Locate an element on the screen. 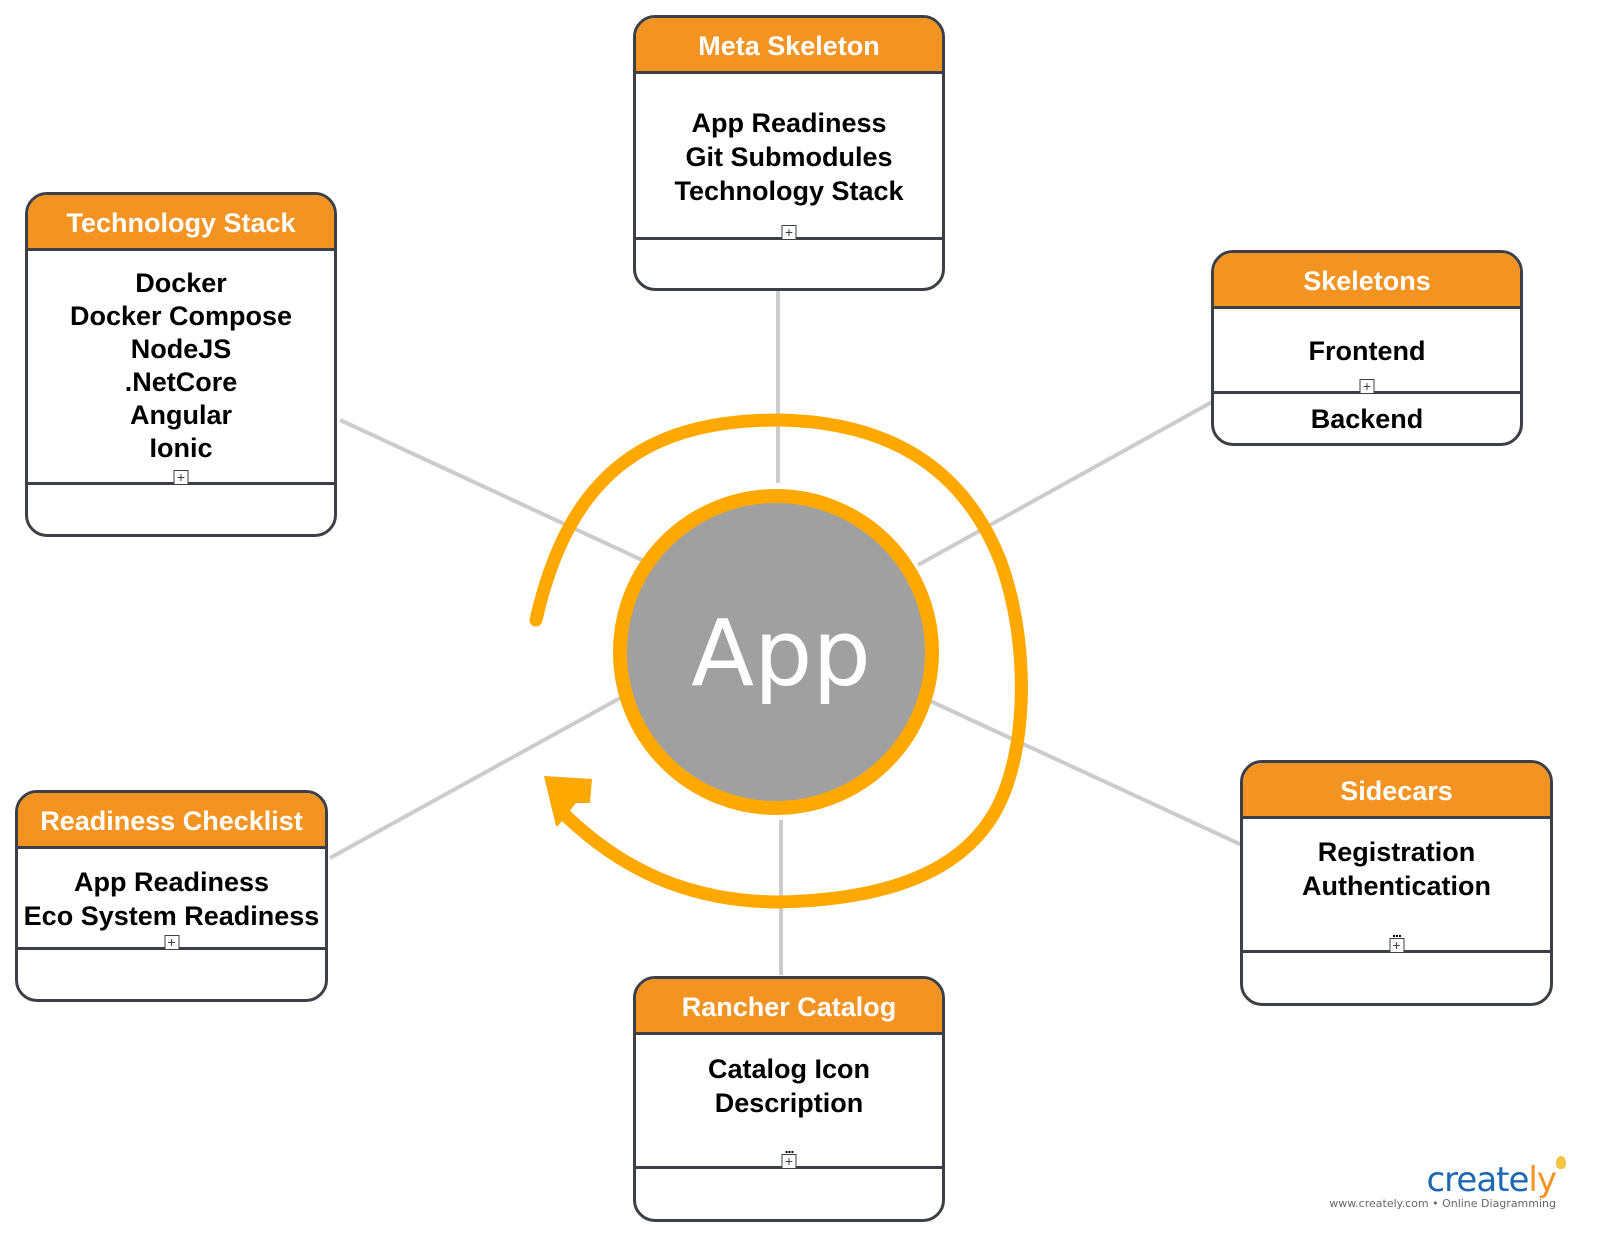 This screenshot has width=1600, height=1251. card-item: Docker is located at coordinates (181, 283).